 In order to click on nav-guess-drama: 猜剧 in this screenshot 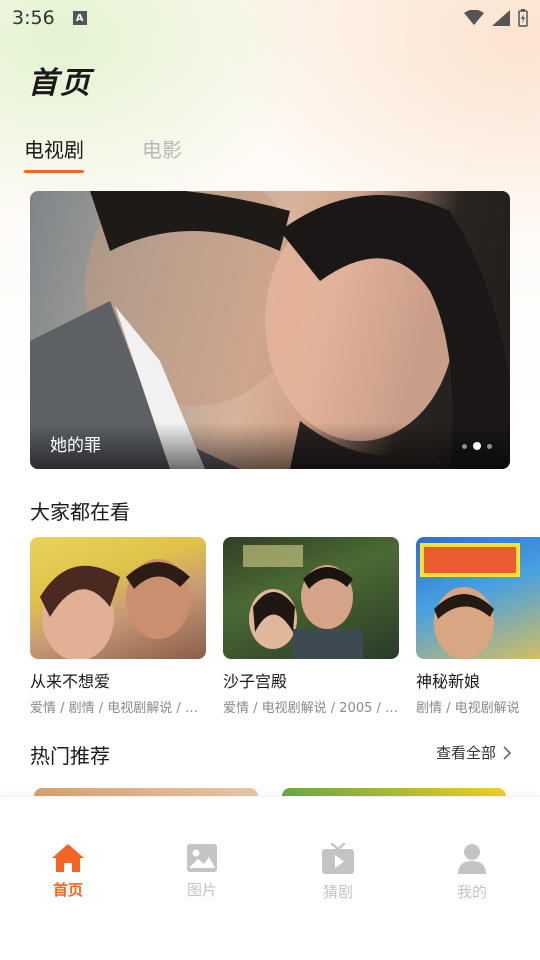, I will do `click(338, 872)`.